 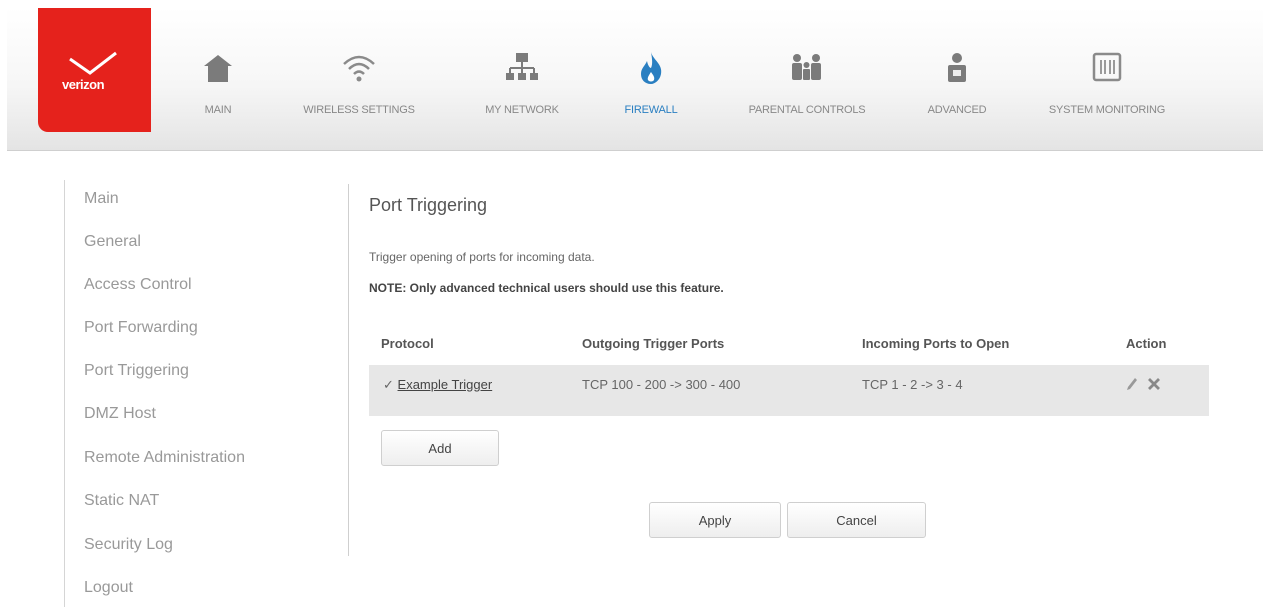 I want to click on add-button: Add, so click(x=440, y=448).